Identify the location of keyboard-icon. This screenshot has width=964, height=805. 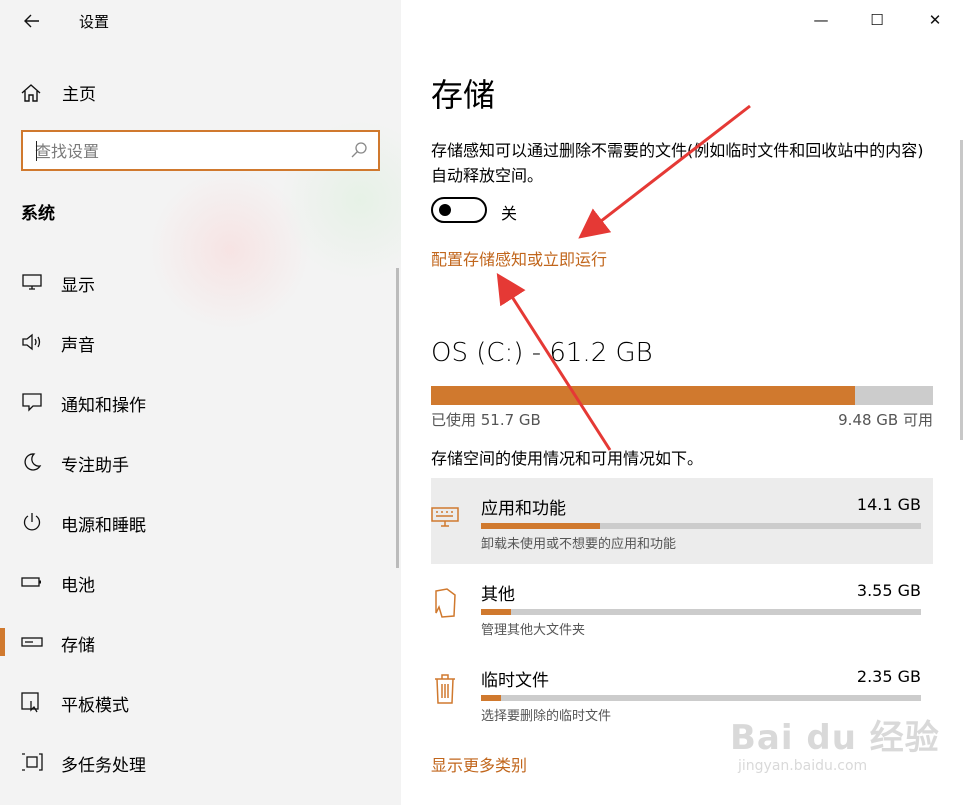
(445, 517).